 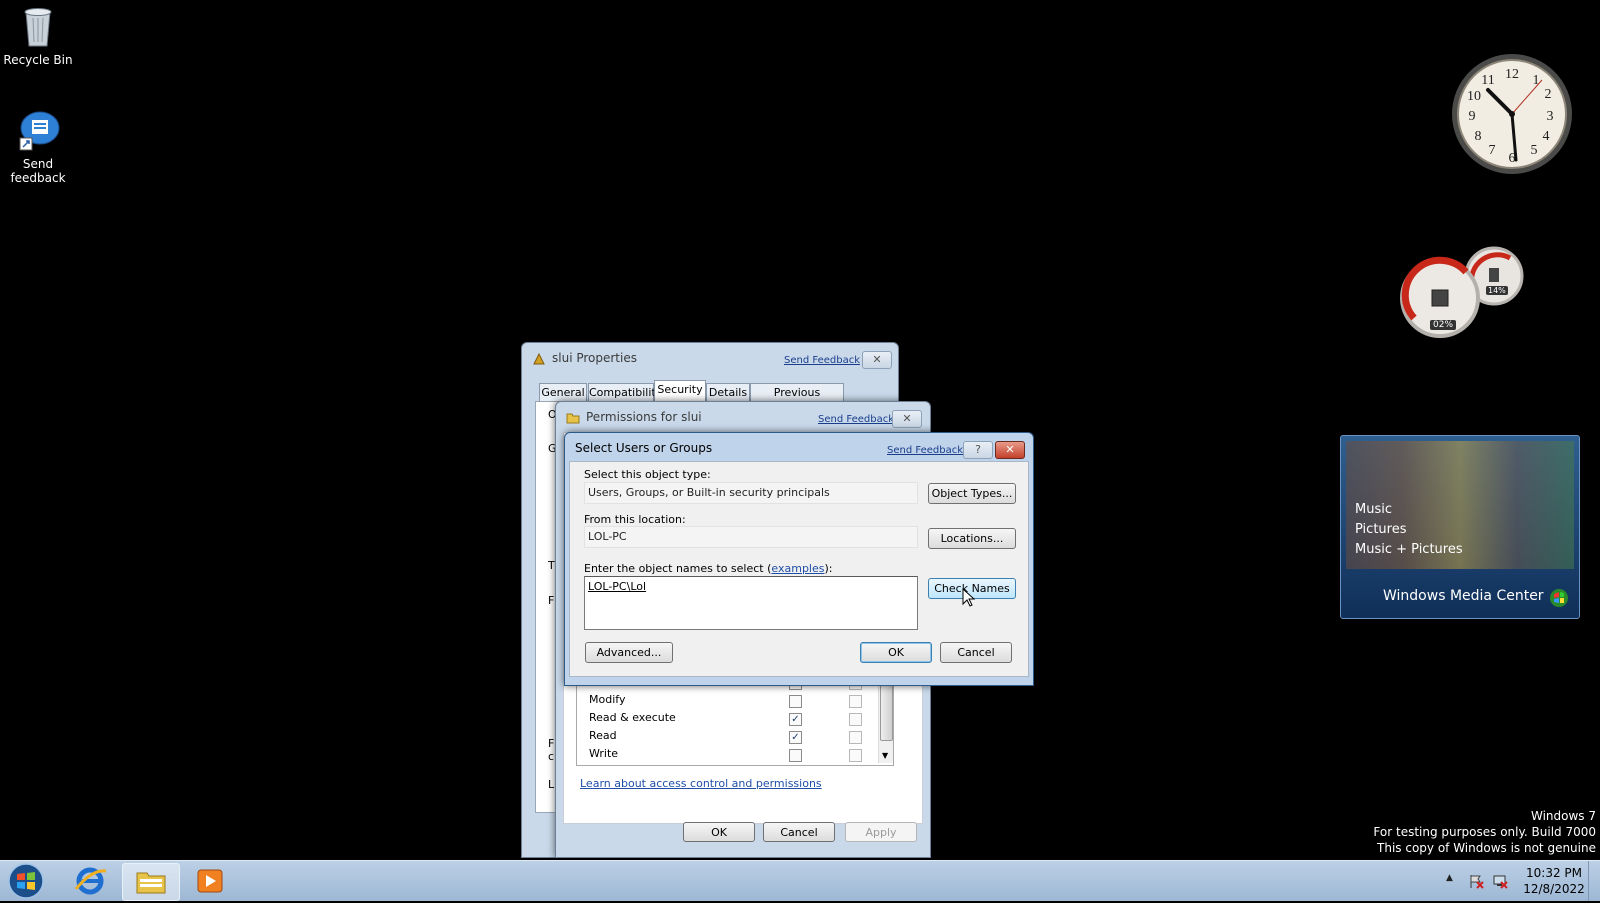 What do you see at coordinates (886, 713) in the screenshot?
I see `scroll-thumb` at bounding box center [886, 713].